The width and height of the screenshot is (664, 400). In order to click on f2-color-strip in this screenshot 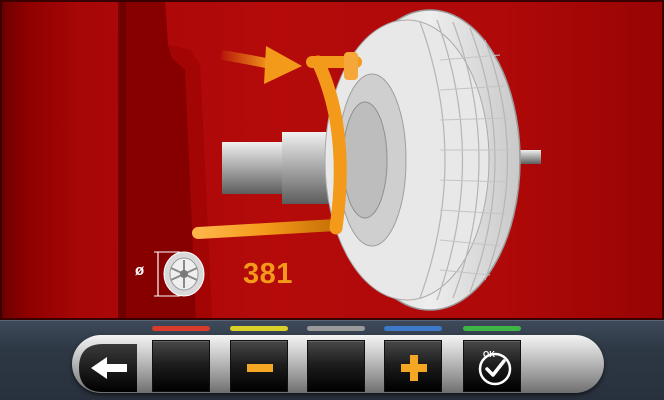, I will do `click(259, 328)`.